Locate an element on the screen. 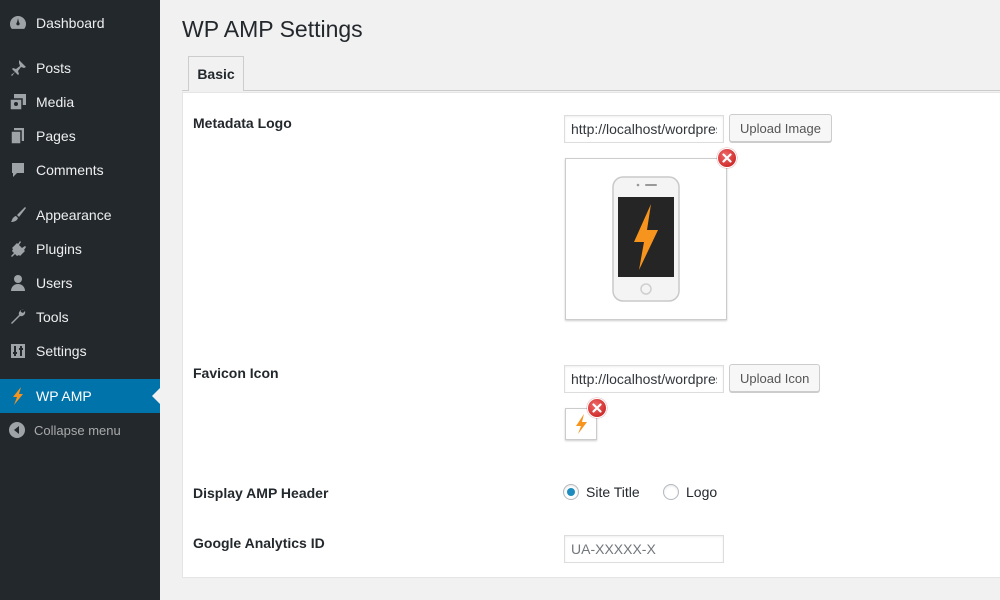  sidebar-item-label: WP AMP is located at coordinates (64, 396).